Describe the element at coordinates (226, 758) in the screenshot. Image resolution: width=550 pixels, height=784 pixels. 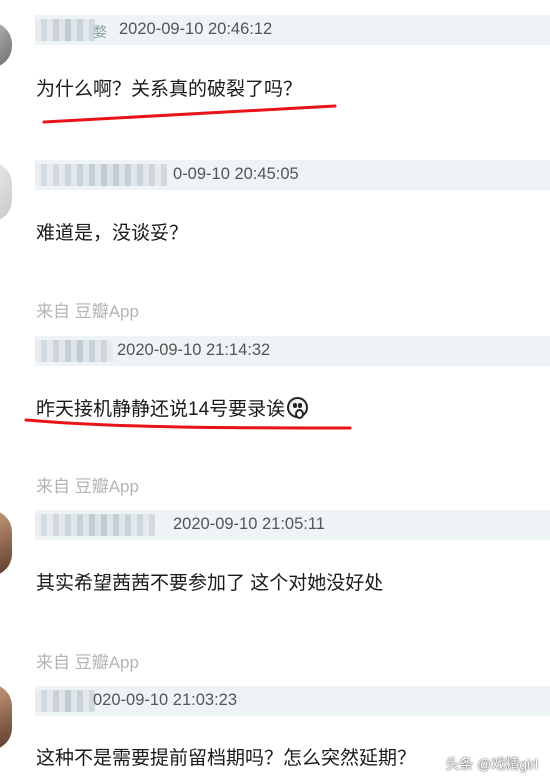
I see `comment-text: 这种不是需要提前留档期吗？怎么突然延期？` at that location.